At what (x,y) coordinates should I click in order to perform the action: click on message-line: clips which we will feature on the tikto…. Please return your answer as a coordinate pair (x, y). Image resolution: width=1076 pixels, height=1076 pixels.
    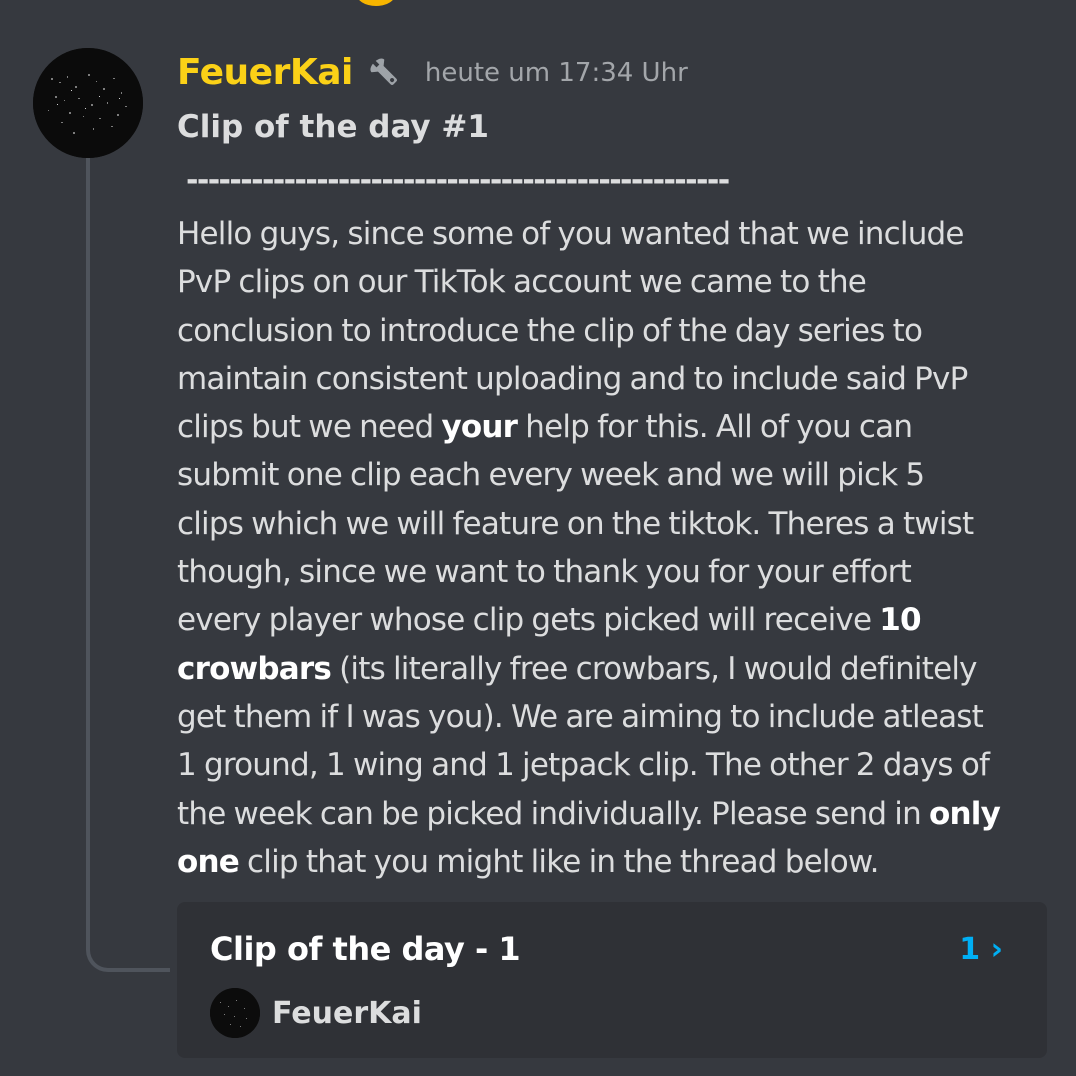
    Looking at the image, I should click on (575, 523).